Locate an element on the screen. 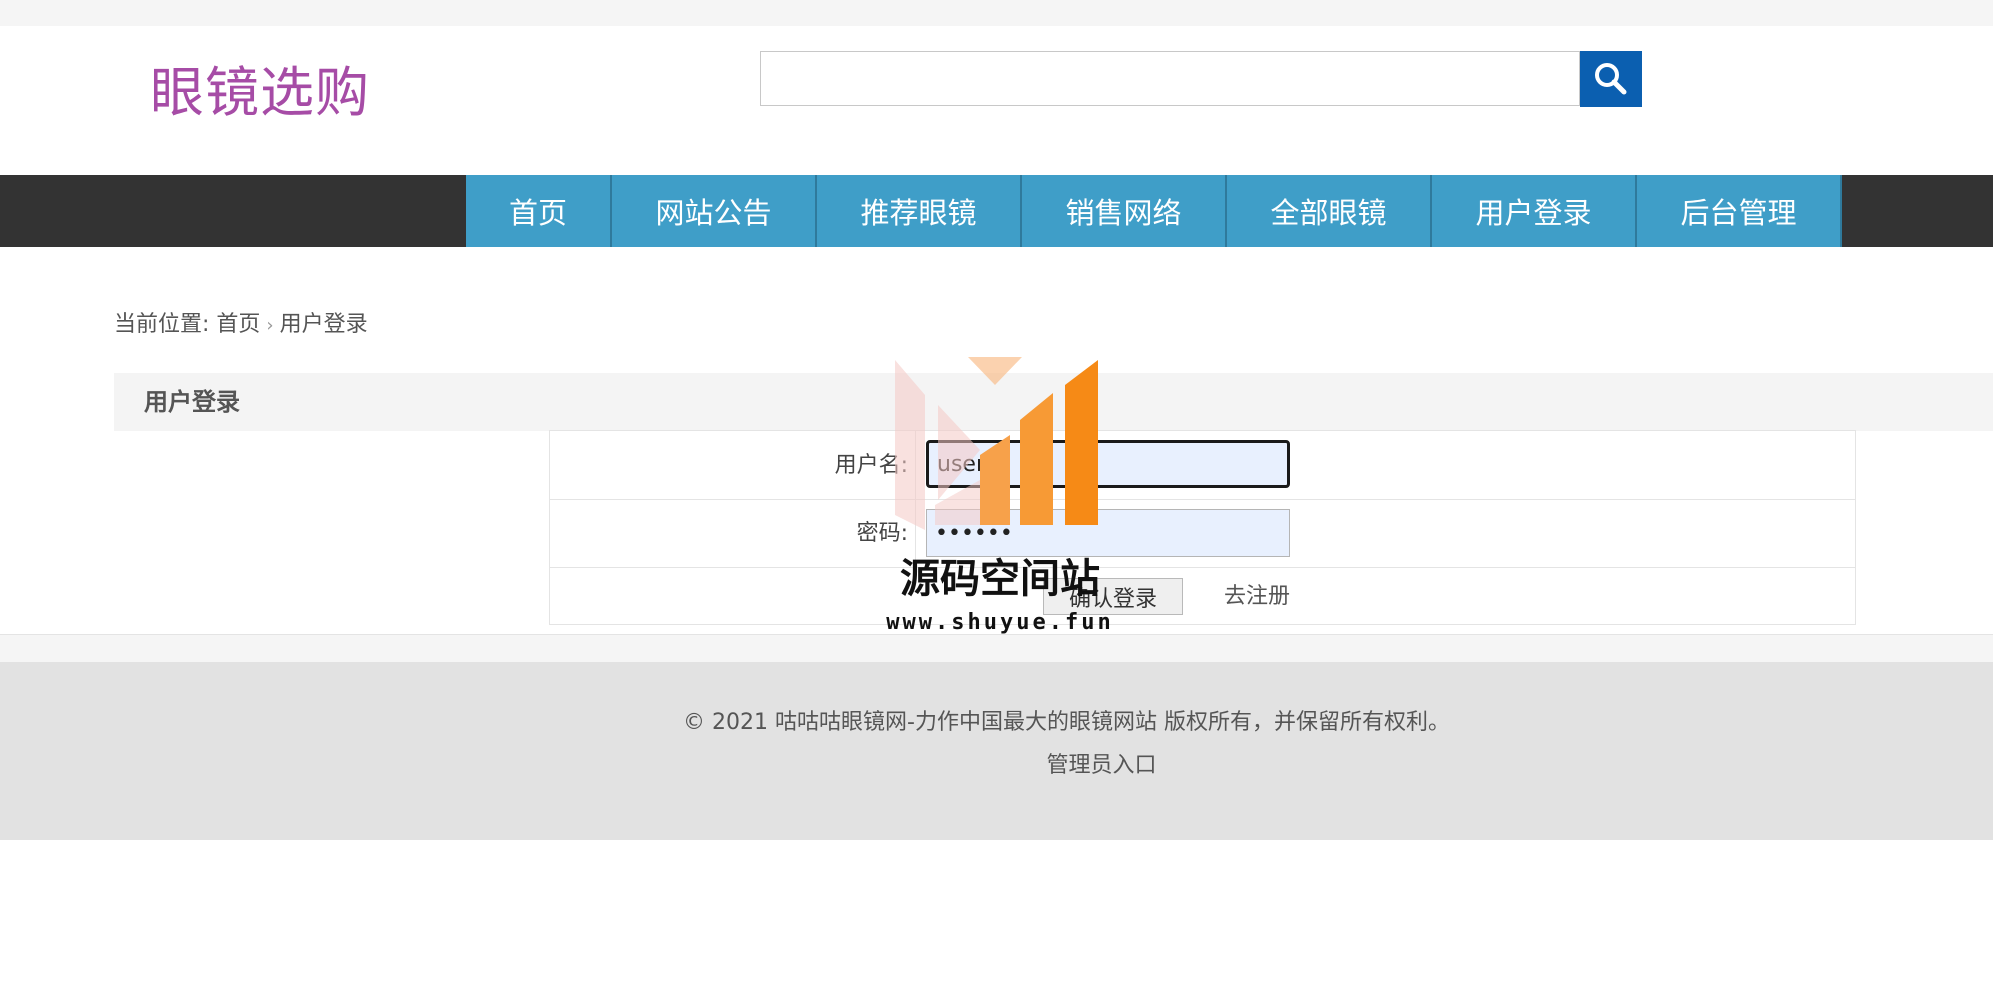  nav-item-announcements: 网站公告 is located at coordinates (714, 211).